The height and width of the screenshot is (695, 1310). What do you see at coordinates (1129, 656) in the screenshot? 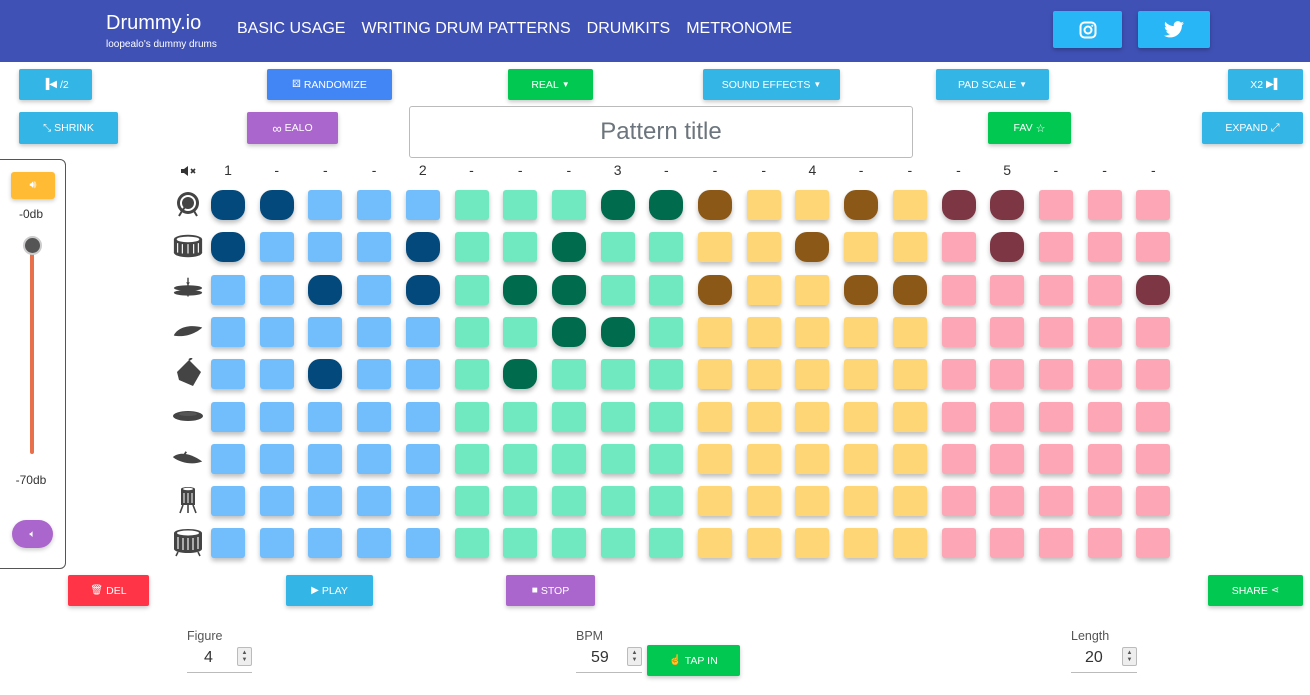
I see `length-spinner: ▲ ▼` at bounding box center [1129, 656].